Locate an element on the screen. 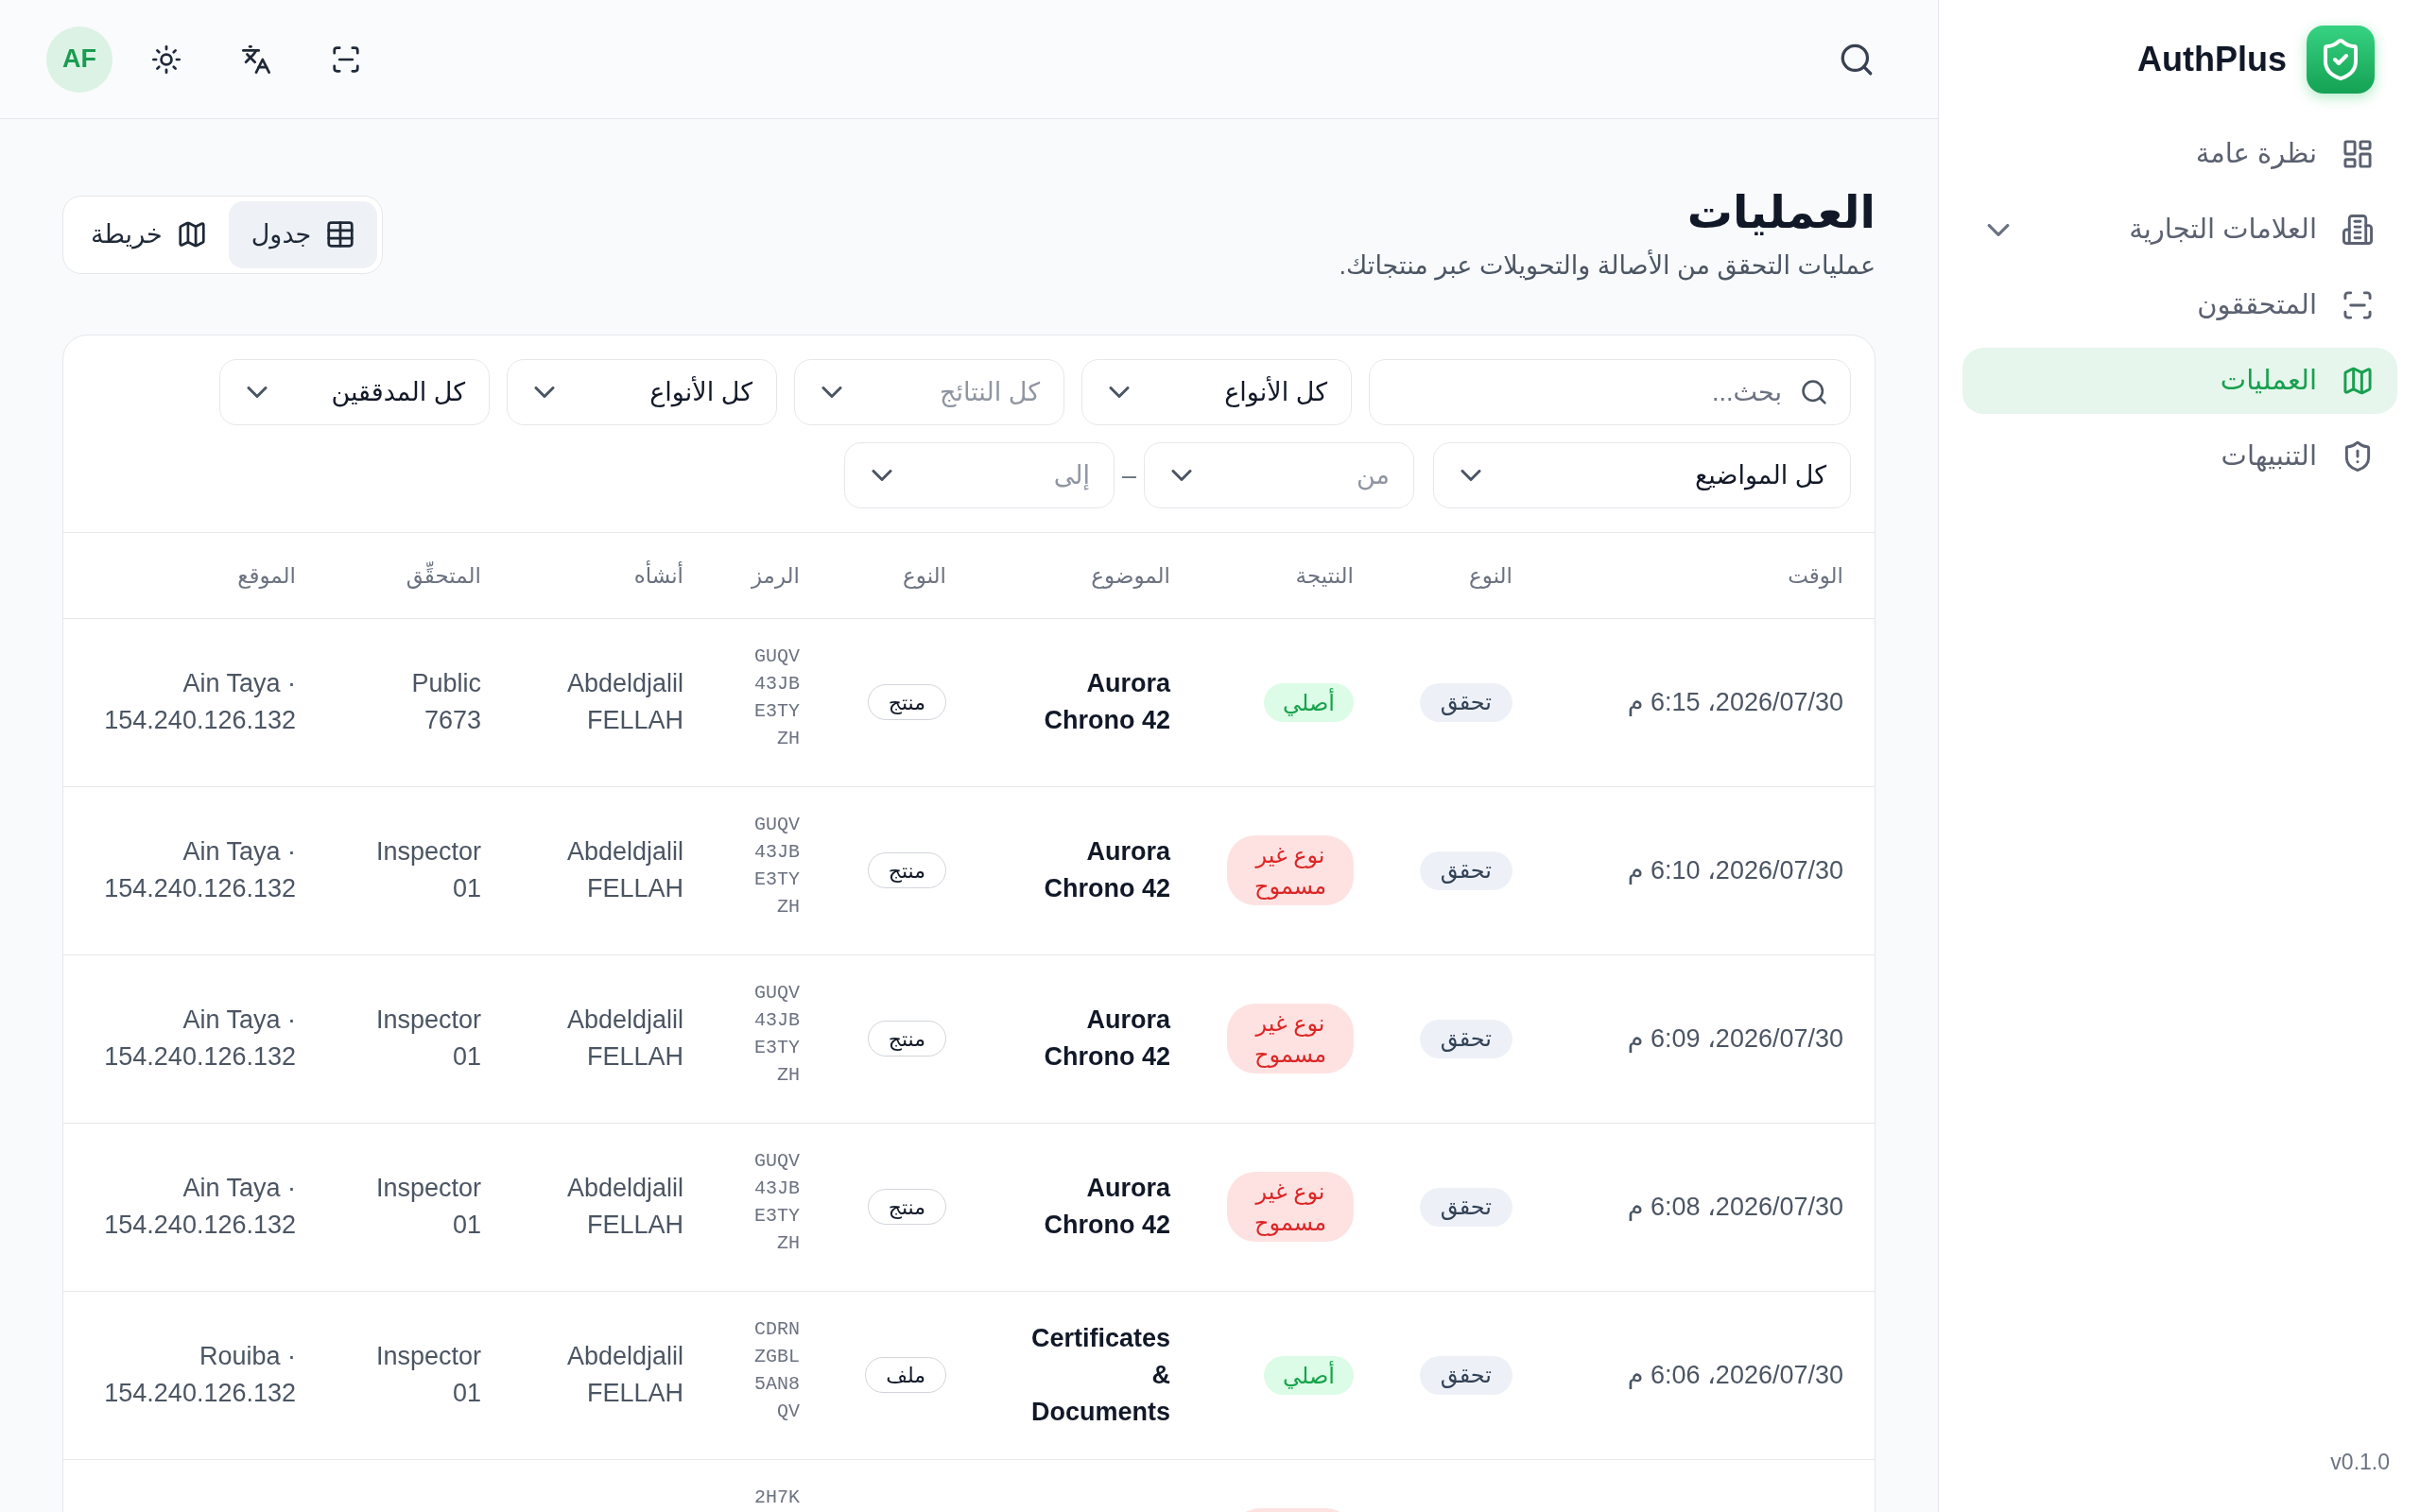  page-title: العمليات is located at coordinates (1780, 212).